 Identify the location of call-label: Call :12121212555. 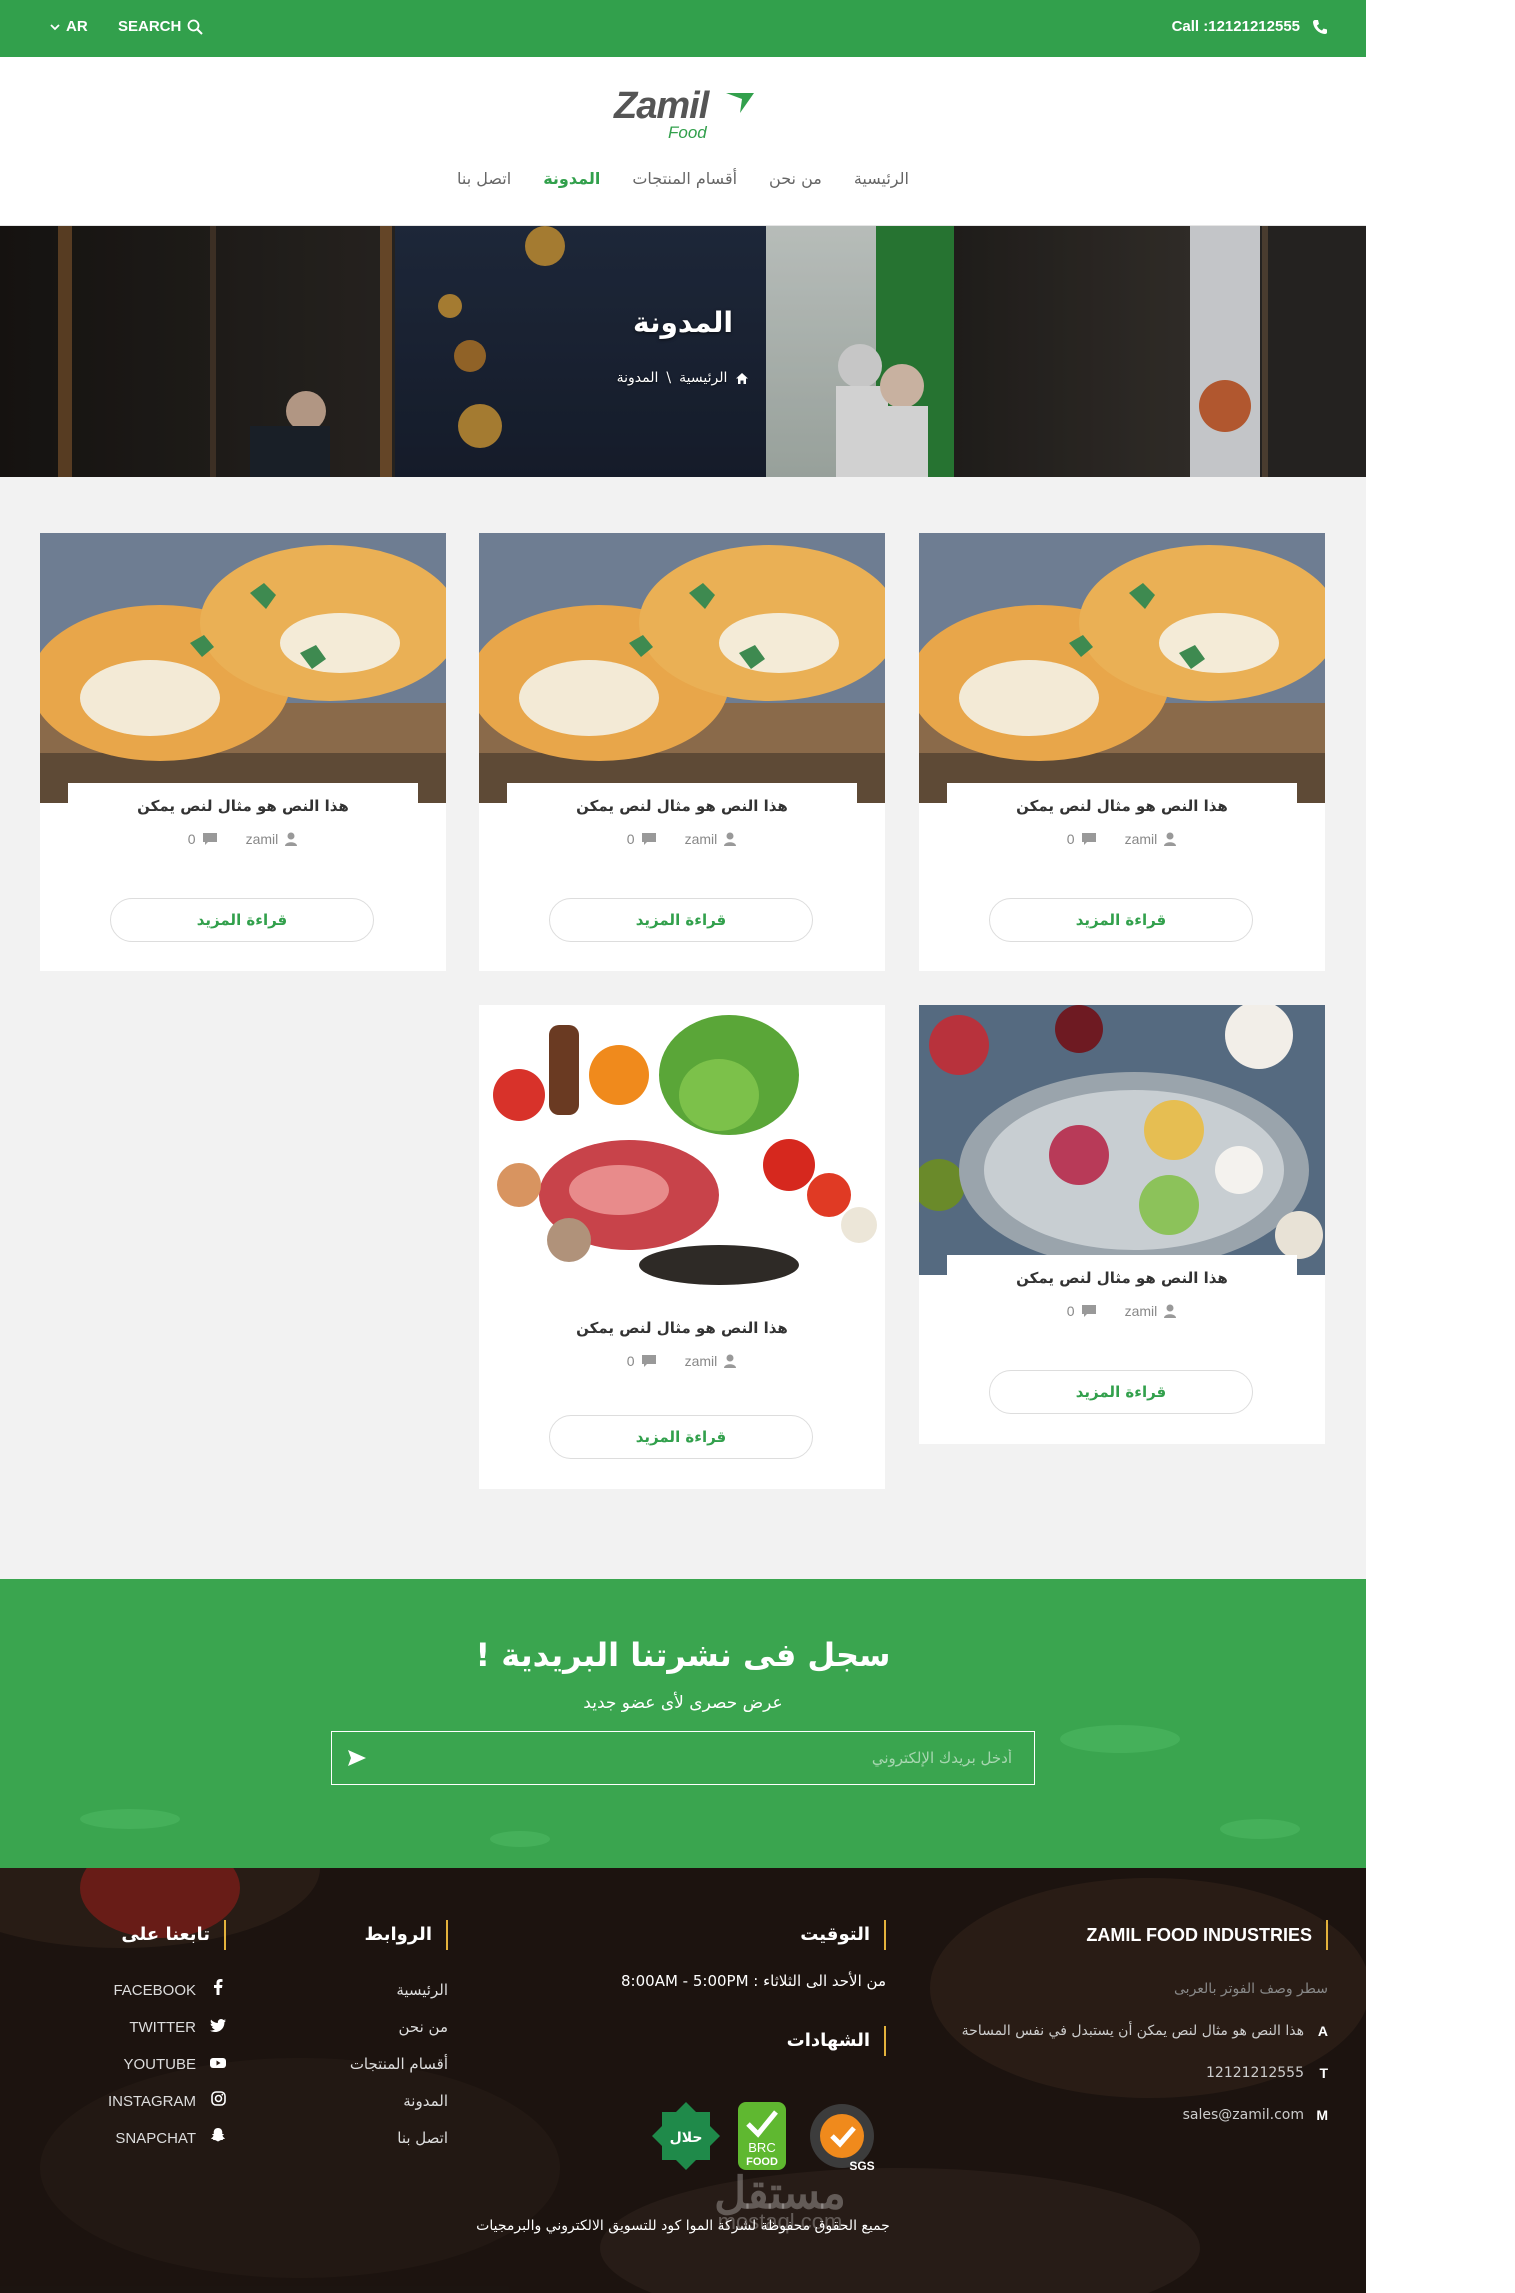
(1235, 26).